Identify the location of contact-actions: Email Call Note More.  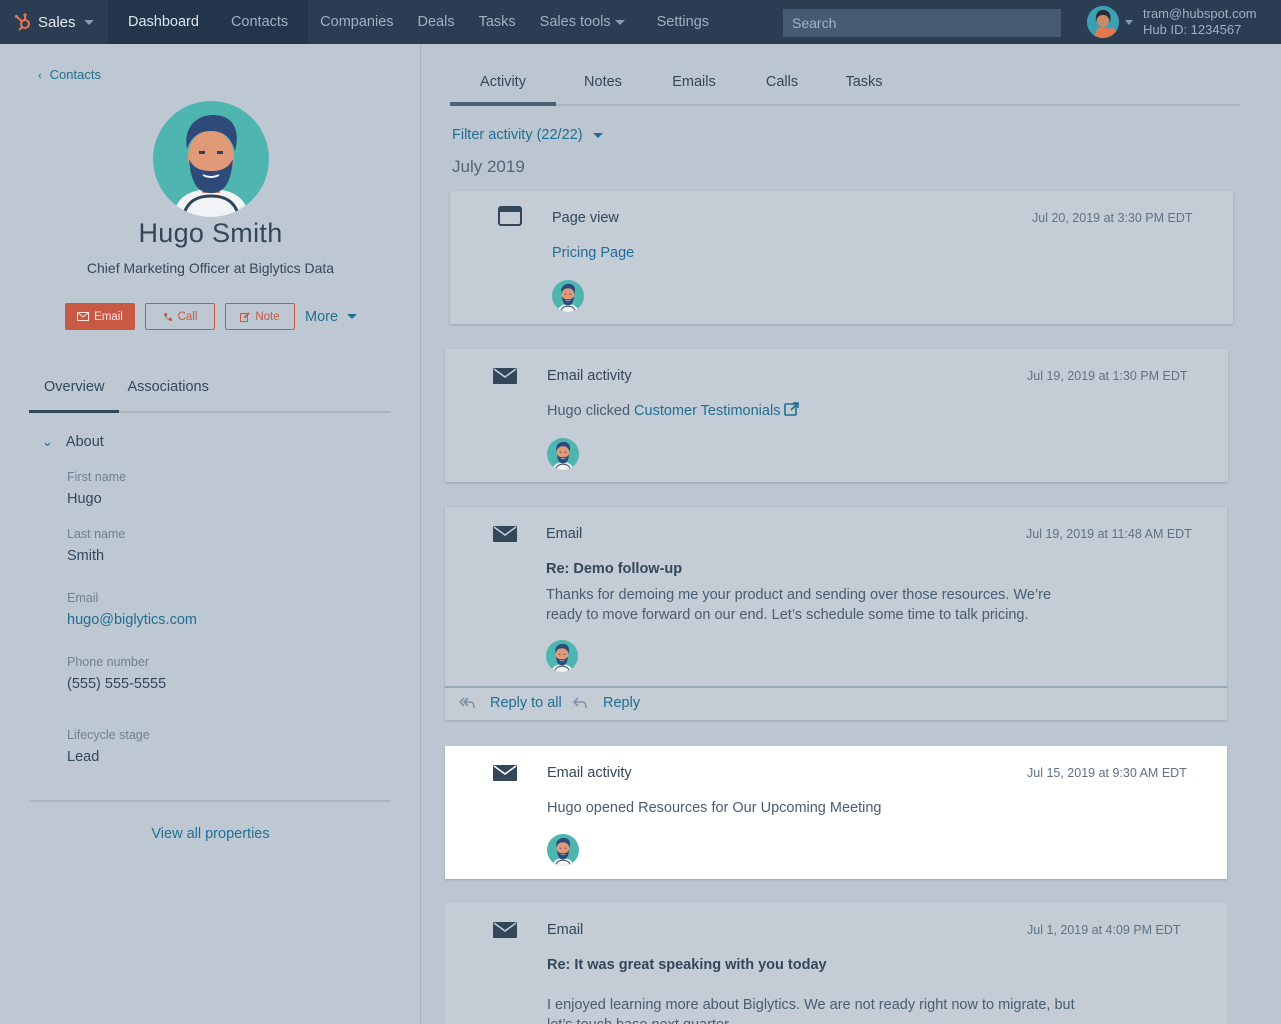
(211, 316).